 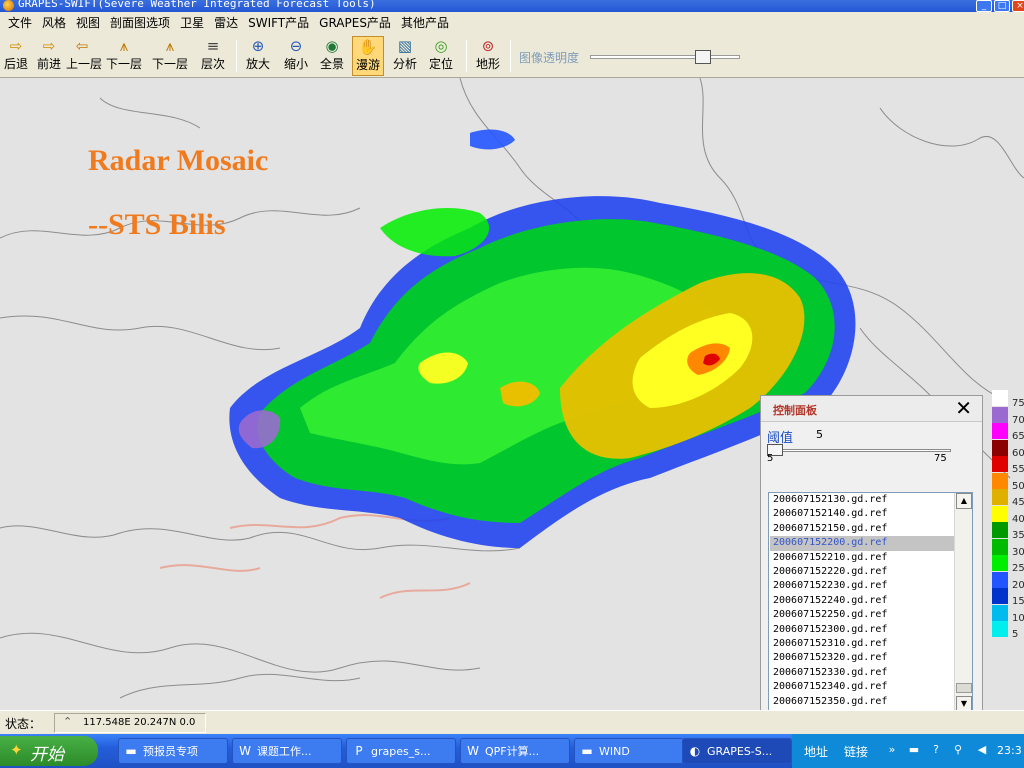 What do you see at coordinates (332, 46) in the screenshot?
I see `globe-icon: ◉` at bounding box center [332, 46].